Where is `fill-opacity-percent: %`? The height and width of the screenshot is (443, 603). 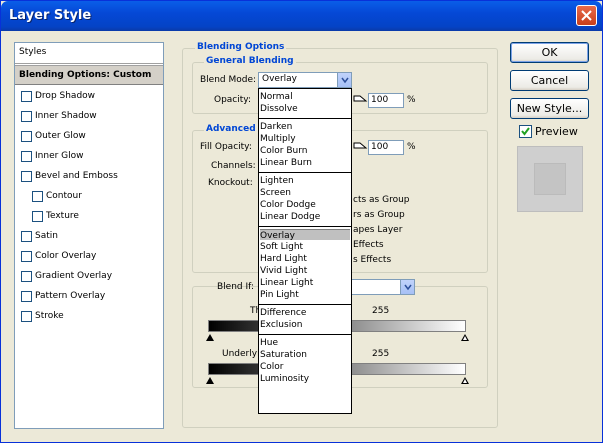
fill-opacity-percent: % is located at coordinates (411, 147).